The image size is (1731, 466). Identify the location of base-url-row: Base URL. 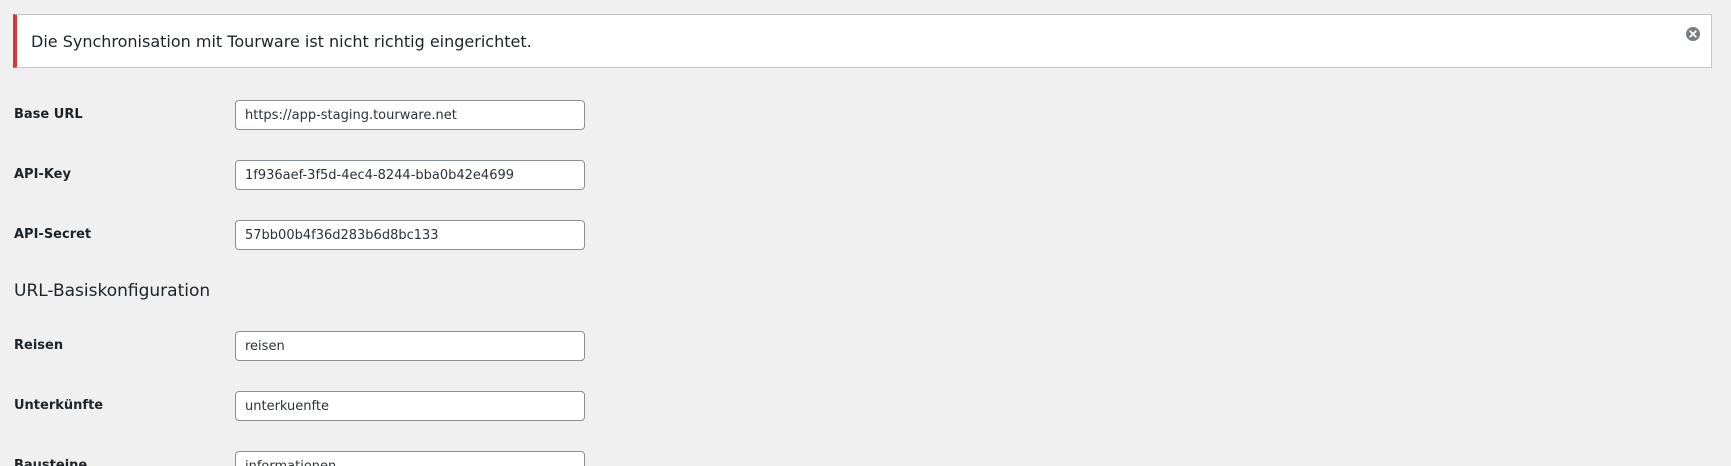
(314, 115).